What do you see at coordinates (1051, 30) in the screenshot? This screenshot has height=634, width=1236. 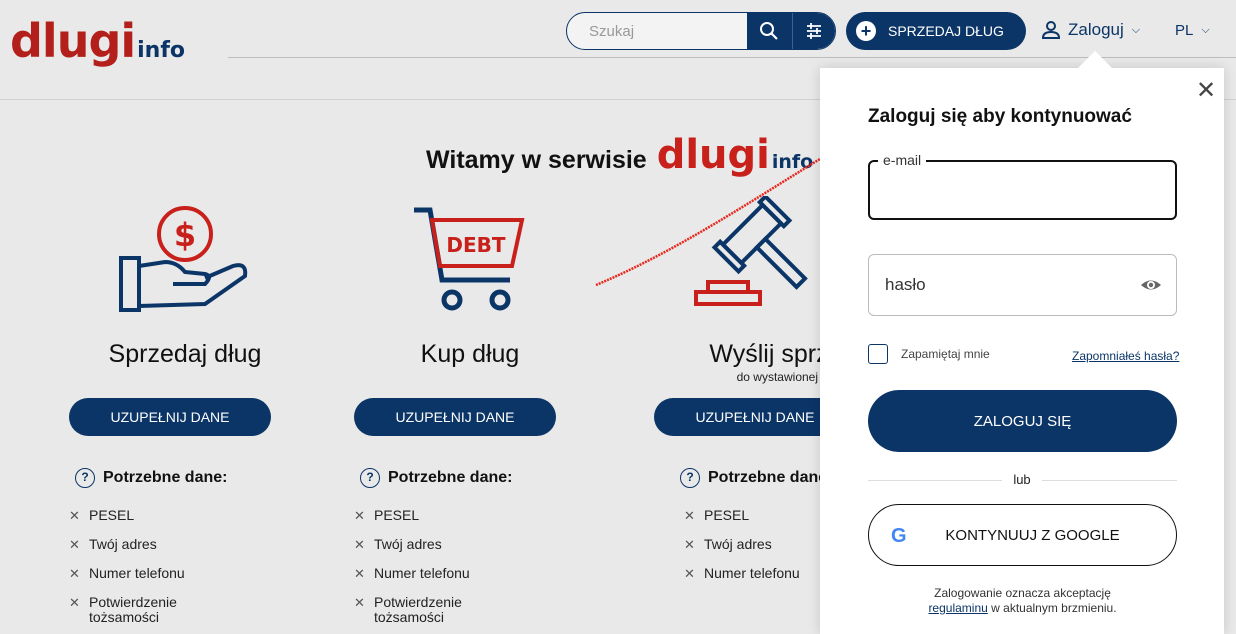 I see `user-icon` at bounding box center [1051, 30].